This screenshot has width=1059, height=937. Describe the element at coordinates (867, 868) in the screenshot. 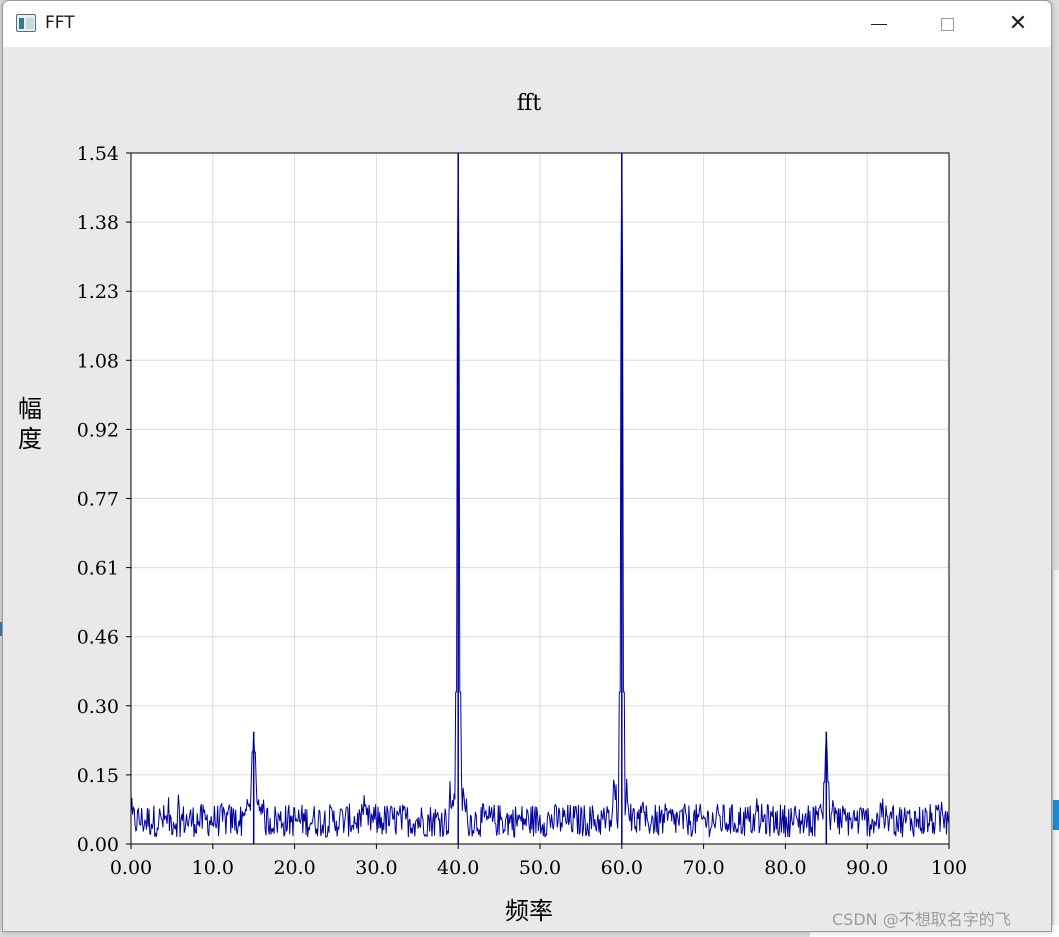

I see `x-tick-label: 90.0` at that location.